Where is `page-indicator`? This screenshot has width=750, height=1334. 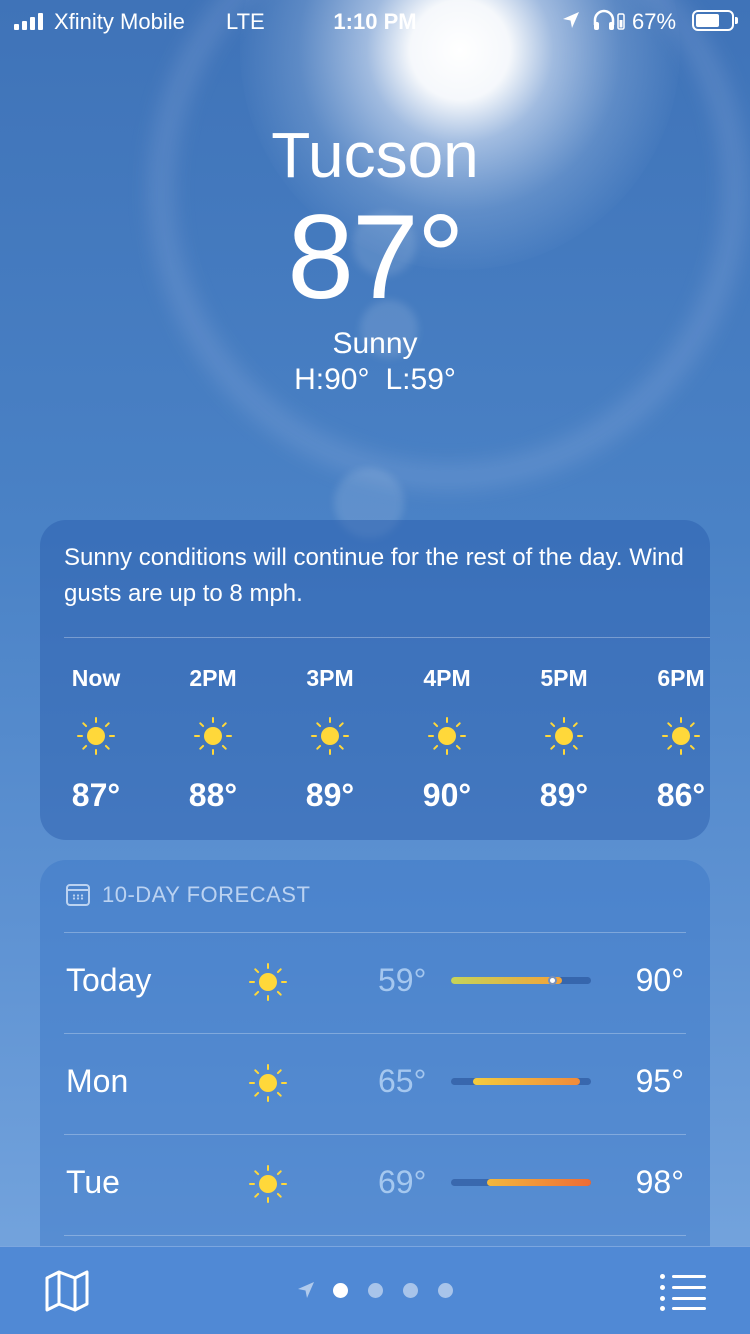 page-indicator is located at coordinates (375, 1290).